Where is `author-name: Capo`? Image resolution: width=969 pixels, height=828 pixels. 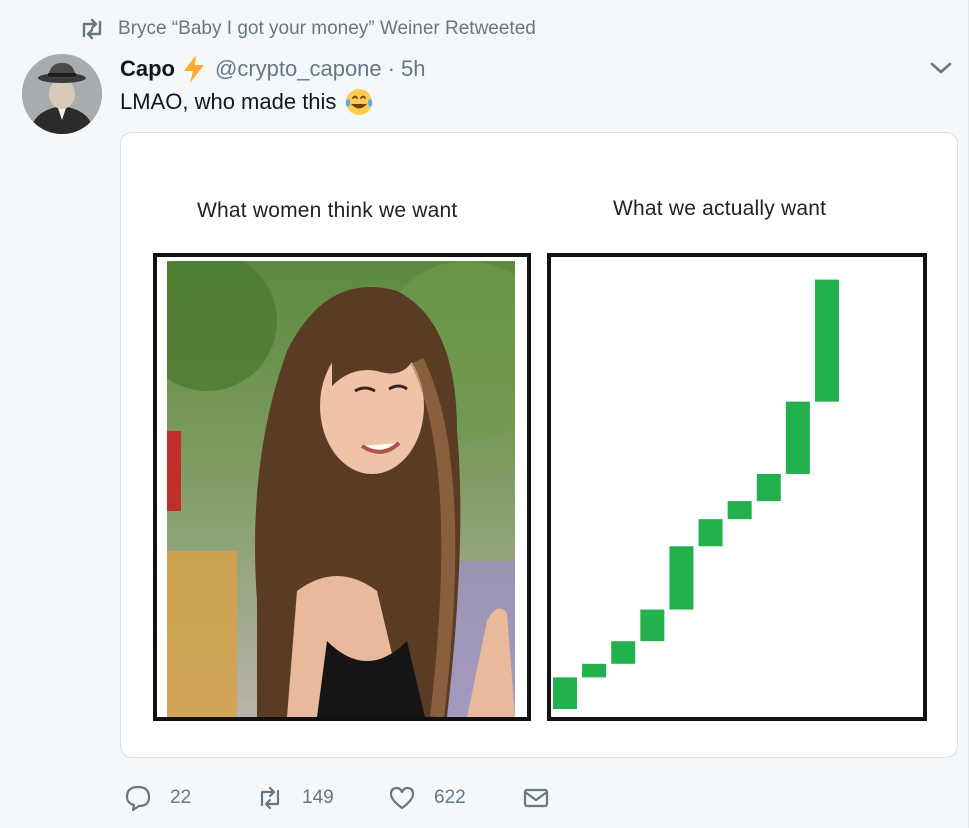 author-name: Capo is located at coordinates (147, 69).